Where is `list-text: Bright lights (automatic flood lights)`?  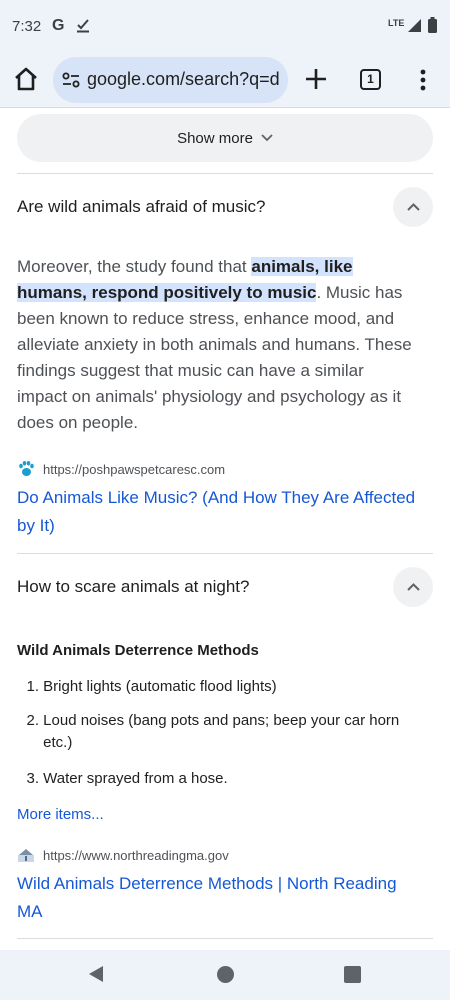
list-text: Bright lights (automatic flood lights) is located at coordinates (160, 686).